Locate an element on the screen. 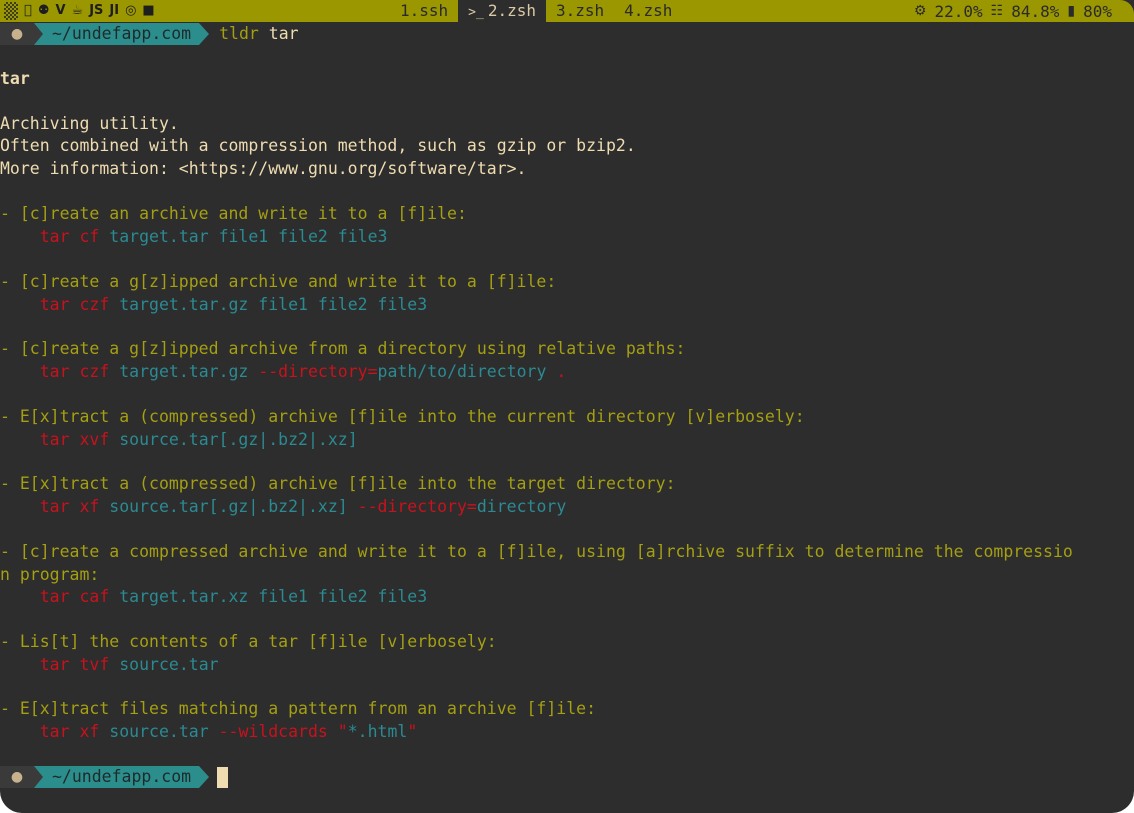  example-command: tar caf target.tar.xz file1 file2 file3 is located at coordinates (213, 597).